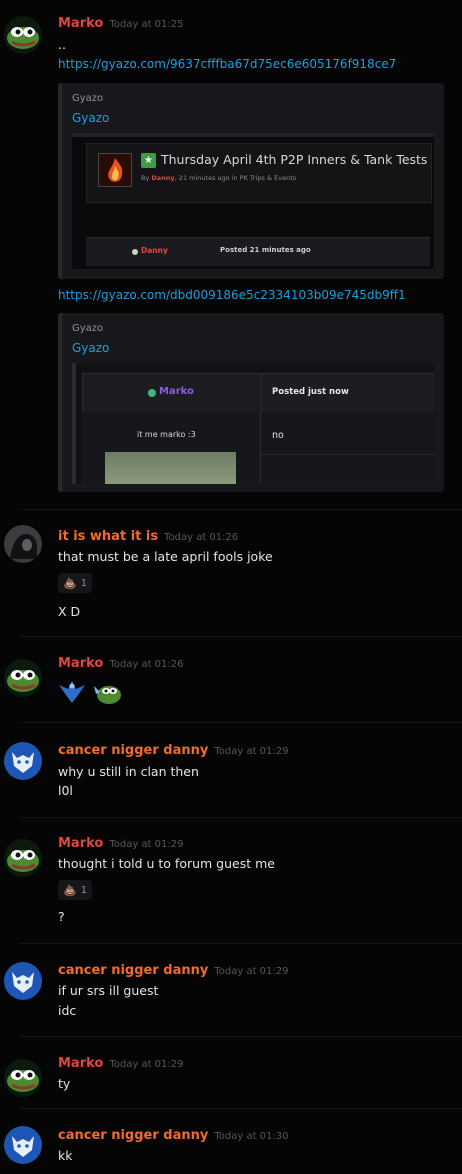 This screenshot has width=462, height=1174. What do you see at coordinates (166, 863) in the screenshot?
I see `message-text: thought i told u to forum guest me` at bounding box center [166, 863].